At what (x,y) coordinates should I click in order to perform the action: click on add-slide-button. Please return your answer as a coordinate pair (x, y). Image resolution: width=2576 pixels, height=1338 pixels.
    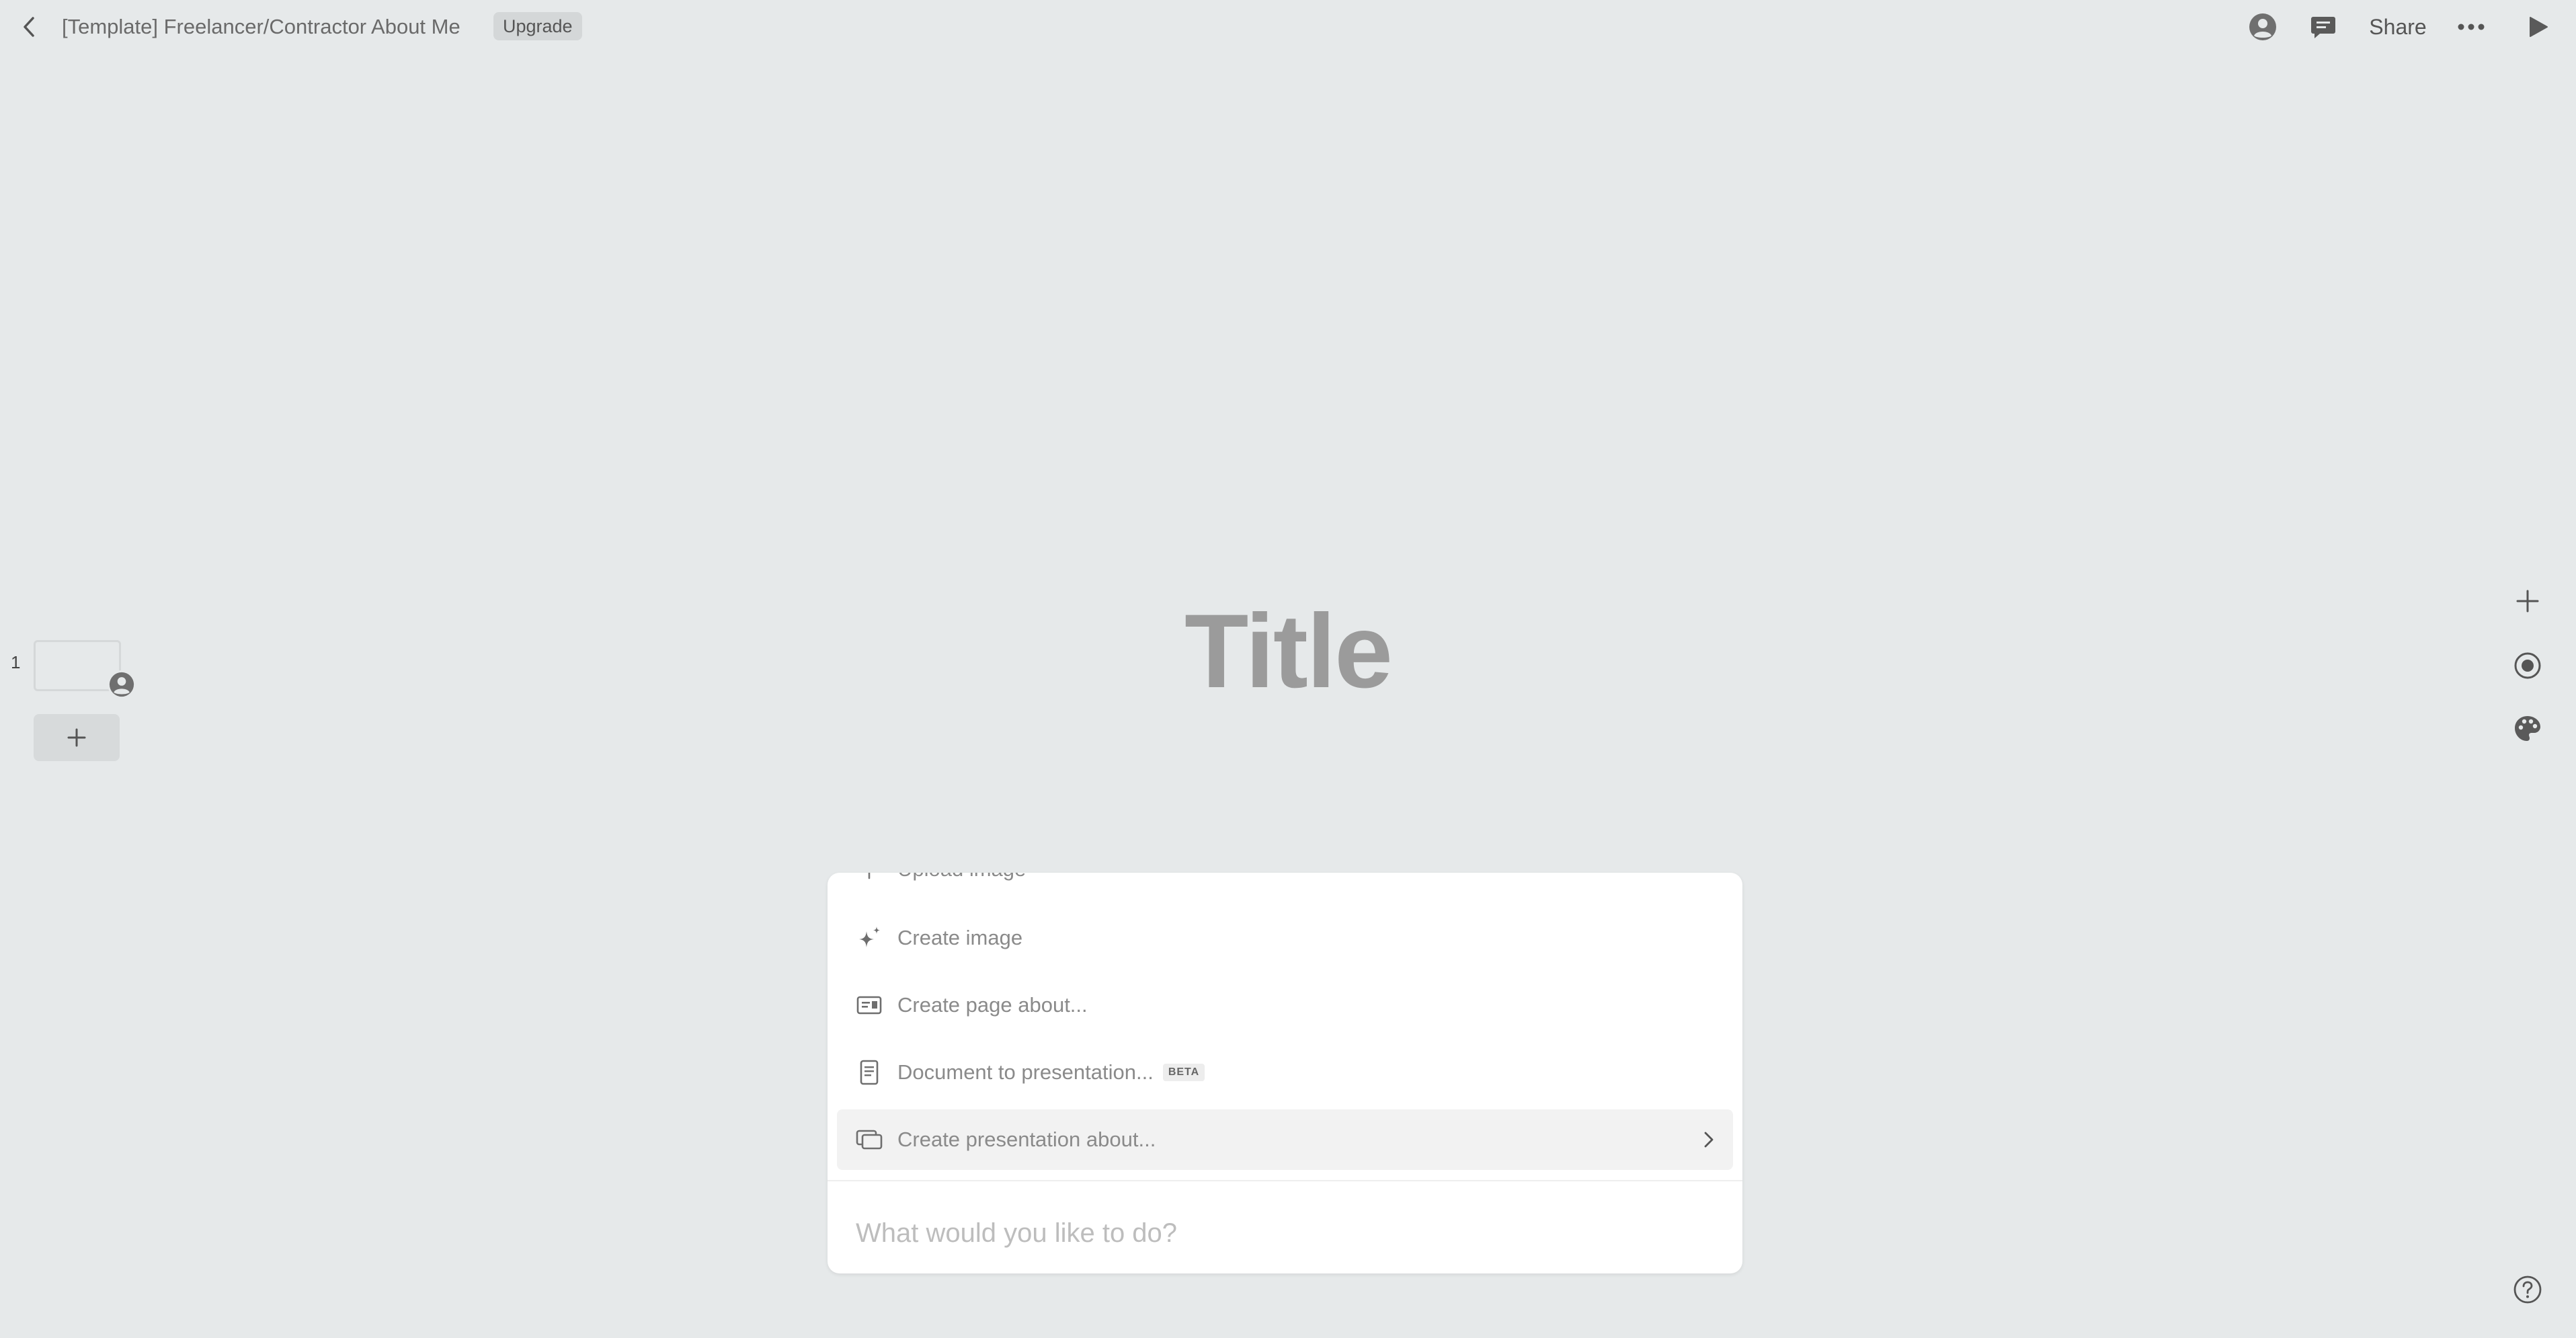
    Looking at the image, I should click on (77, 737).